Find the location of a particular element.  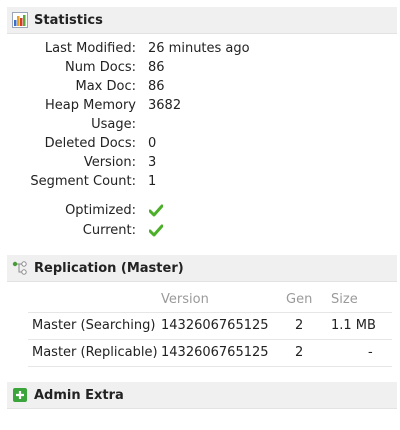

stat-label: Current: is located at coordinates (109, 230).